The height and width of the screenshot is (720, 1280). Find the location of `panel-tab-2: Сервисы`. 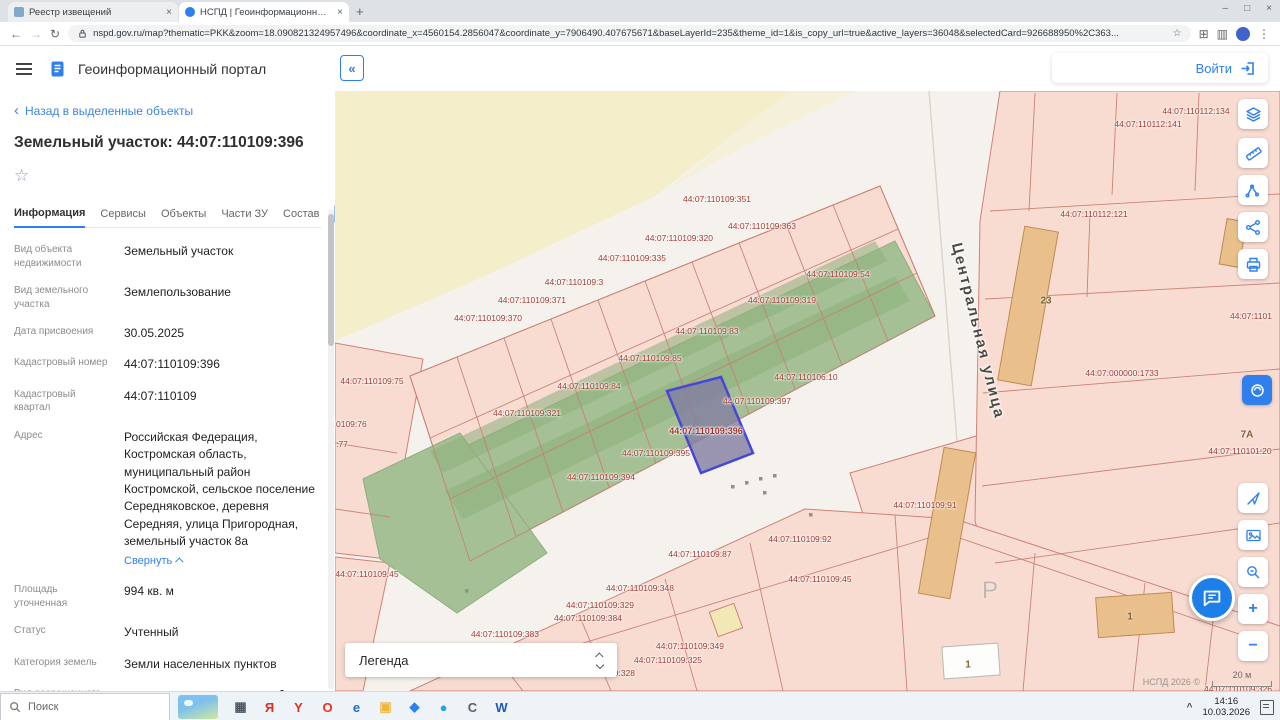

panel-tab-2: Сервисы is located at coordinates (123, 217).